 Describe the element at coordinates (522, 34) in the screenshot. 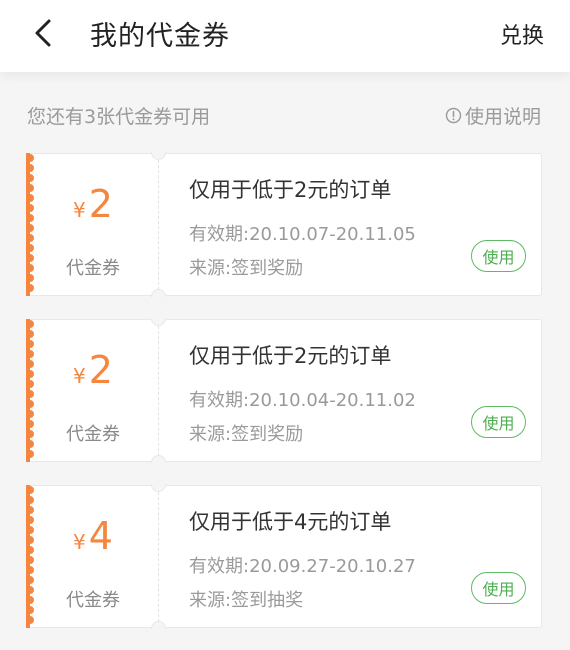

I see `exchange-button: 兑换` at that location.